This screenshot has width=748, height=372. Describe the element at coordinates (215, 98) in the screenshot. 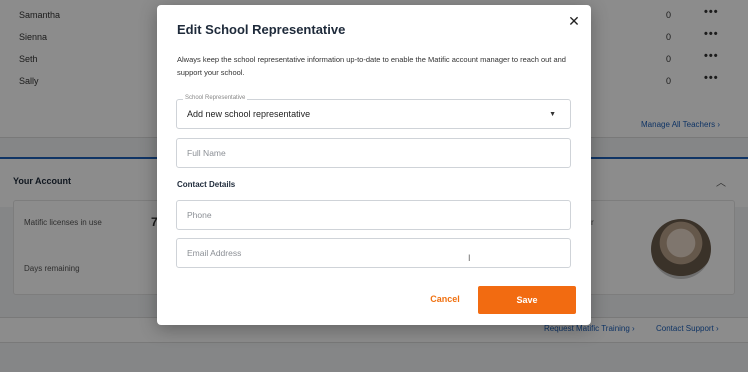

I see `select-legend: School Representative` at that location.